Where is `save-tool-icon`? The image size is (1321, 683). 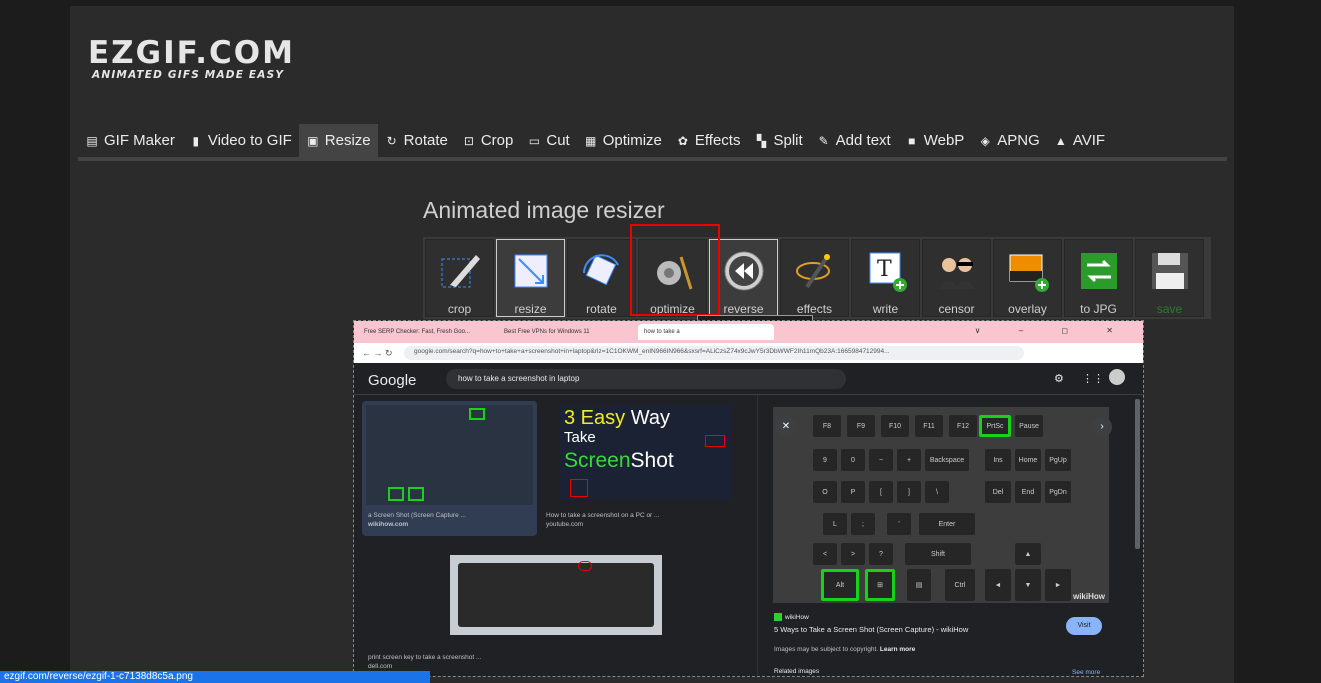
save-tool-icon is located at coordinates (1170, 270).